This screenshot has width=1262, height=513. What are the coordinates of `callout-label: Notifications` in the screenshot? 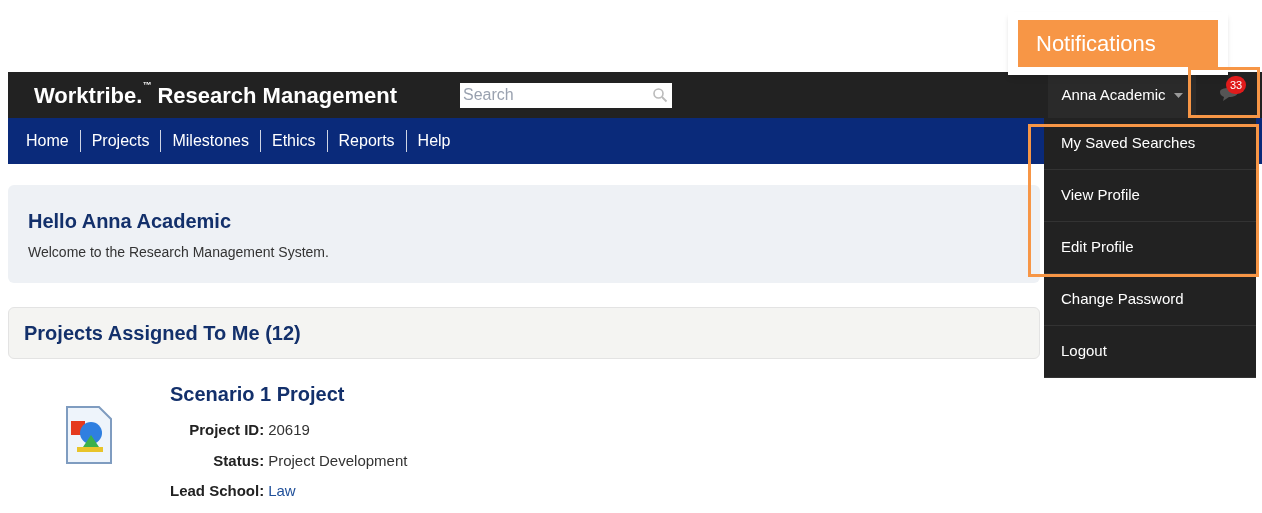 It's located at (1118, 43).